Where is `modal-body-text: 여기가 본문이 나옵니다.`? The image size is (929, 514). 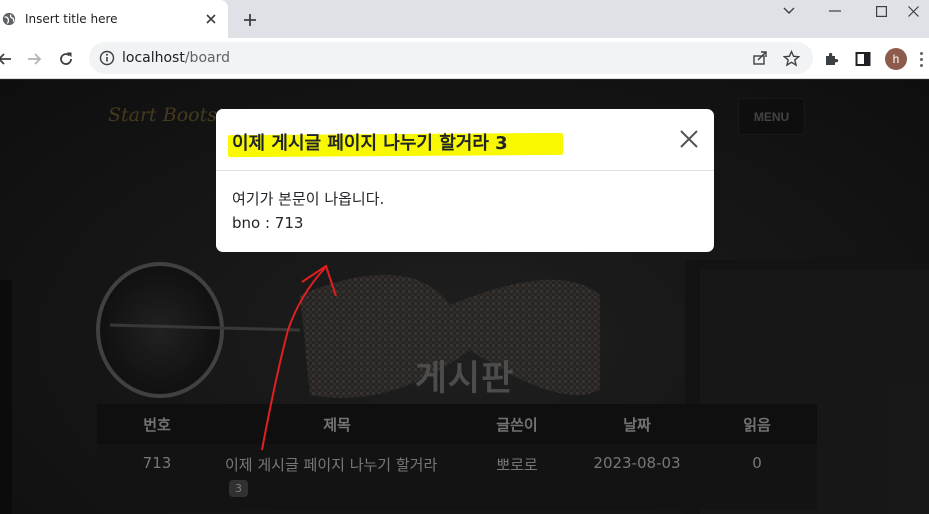
modal-body-text: 여기가 본문이 나옵니다. is located at coordinates (308, 199).